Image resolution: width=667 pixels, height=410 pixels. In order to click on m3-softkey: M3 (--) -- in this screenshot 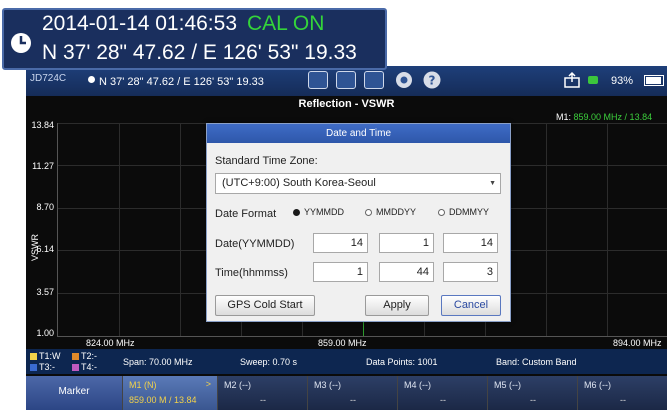, I will do `click(352, 393)`.